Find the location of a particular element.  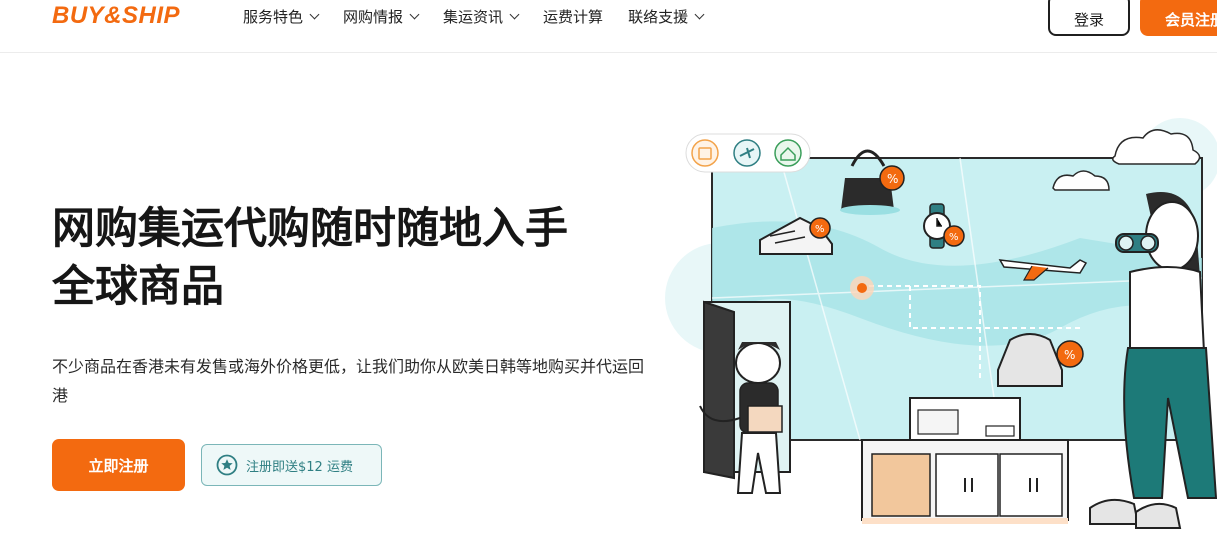

home-icon is located at coordinates (788, 153).